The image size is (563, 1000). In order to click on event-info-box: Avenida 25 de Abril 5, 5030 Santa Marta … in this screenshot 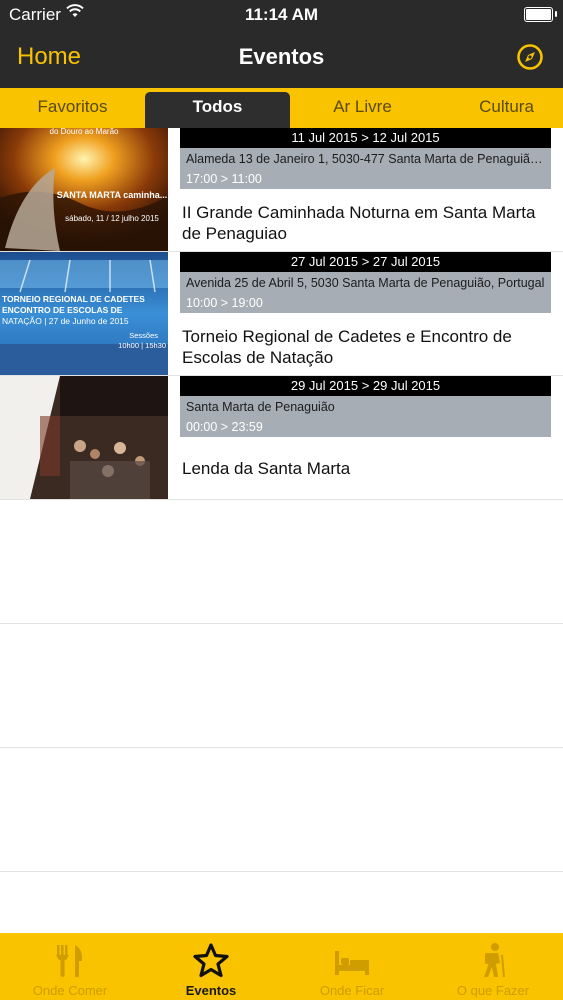, I will do `click(365, 292)`.